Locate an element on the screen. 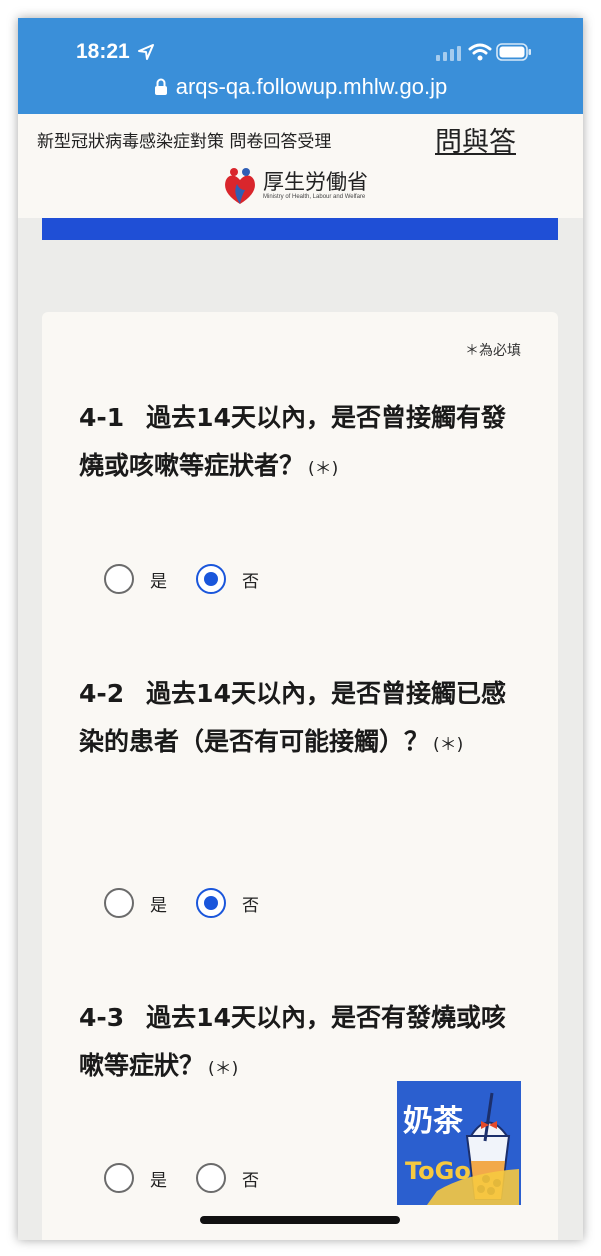 Image resolution: width=601 pixels, height=1256 pixels. bubble-tea-icon: 奶茶 ToGo is located at coordinates (459, 1143).